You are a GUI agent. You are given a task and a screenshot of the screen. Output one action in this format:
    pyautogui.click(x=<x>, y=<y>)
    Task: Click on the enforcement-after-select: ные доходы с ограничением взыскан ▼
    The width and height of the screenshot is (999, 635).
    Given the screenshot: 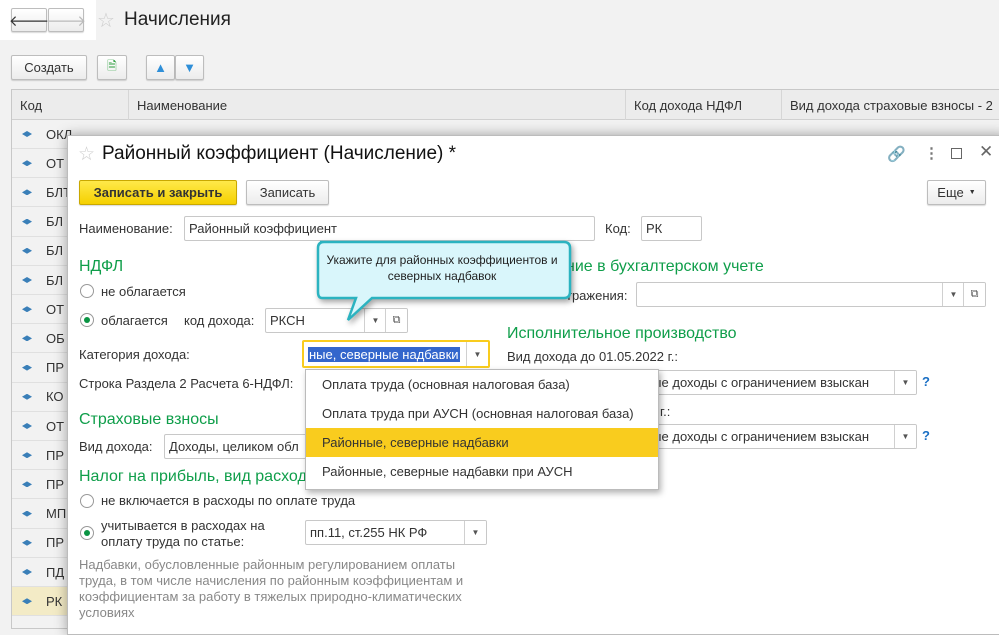 What is the action you would take?
    pyautogui.click(x=778, y=436)
    